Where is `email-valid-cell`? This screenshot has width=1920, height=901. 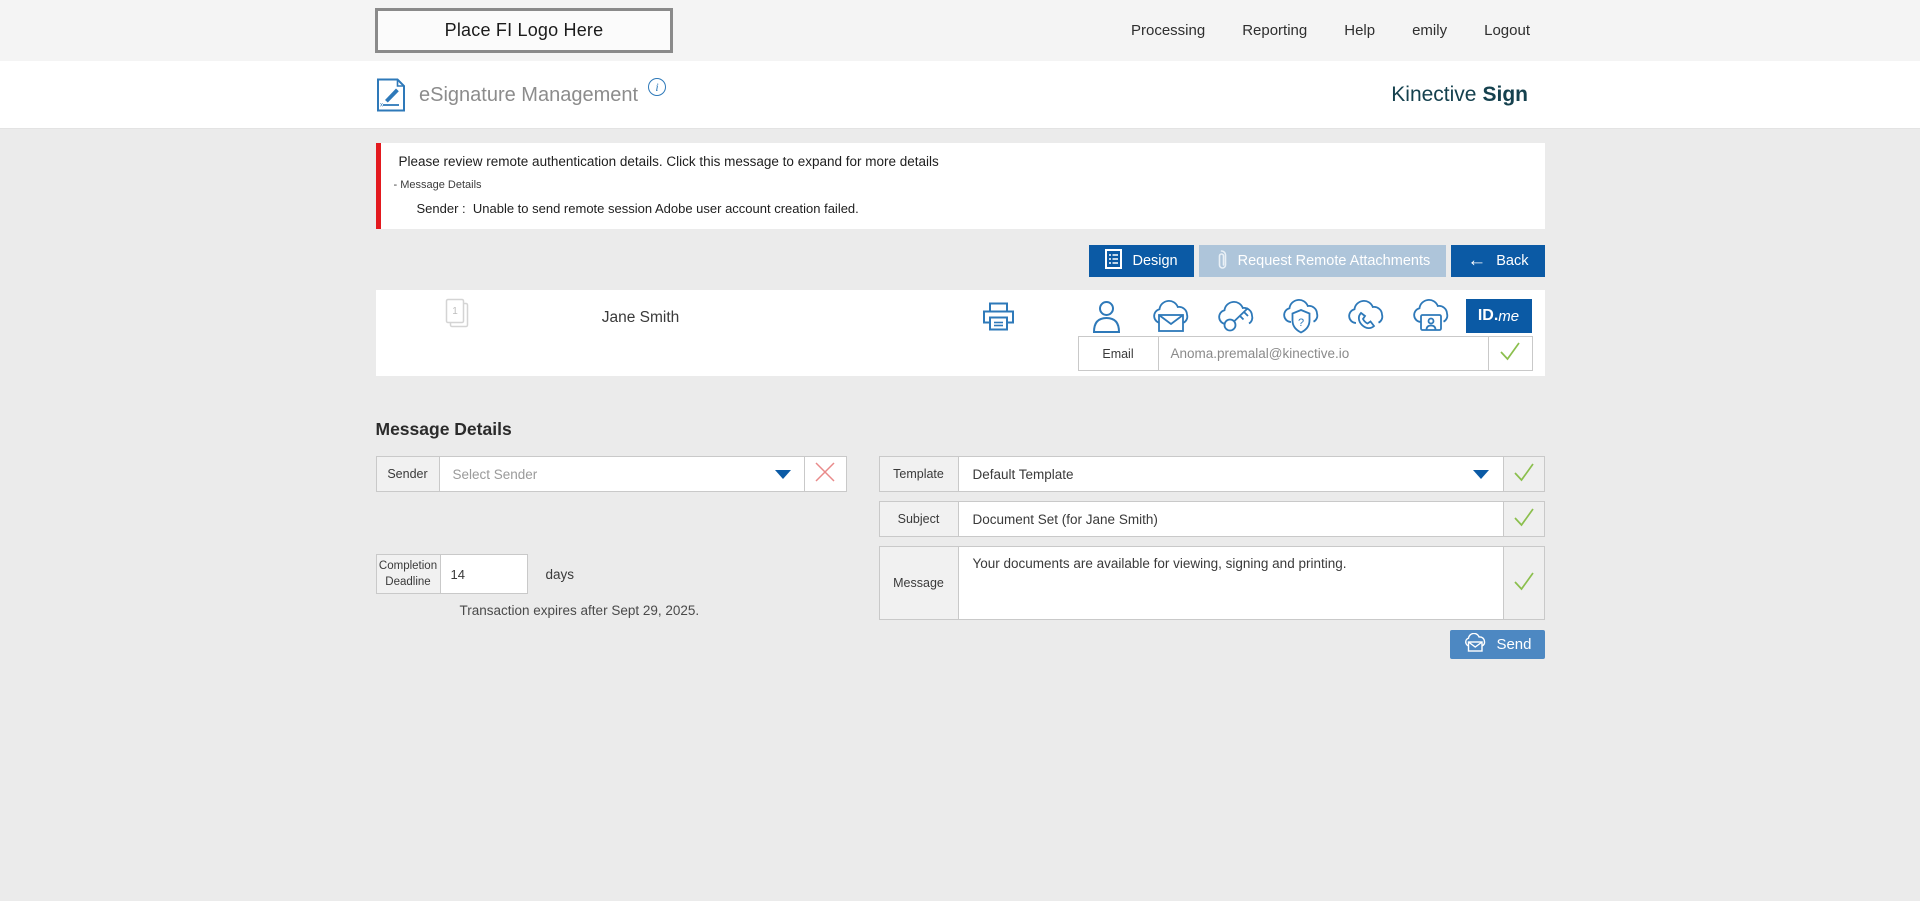
email-valid-cell is located at coordinates (1509, 353).